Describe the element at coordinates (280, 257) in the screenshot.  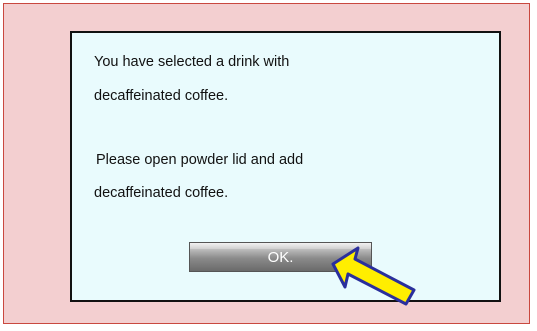
I see `ok-button-label: OK.` at that location.